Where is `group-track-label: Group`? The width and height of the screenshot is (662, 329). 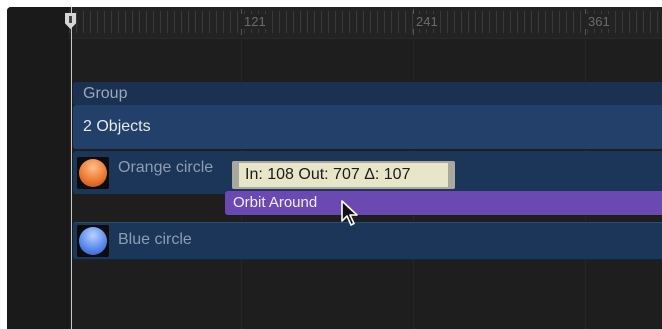
group-track-label: Group is located at coordinates (105, 93).